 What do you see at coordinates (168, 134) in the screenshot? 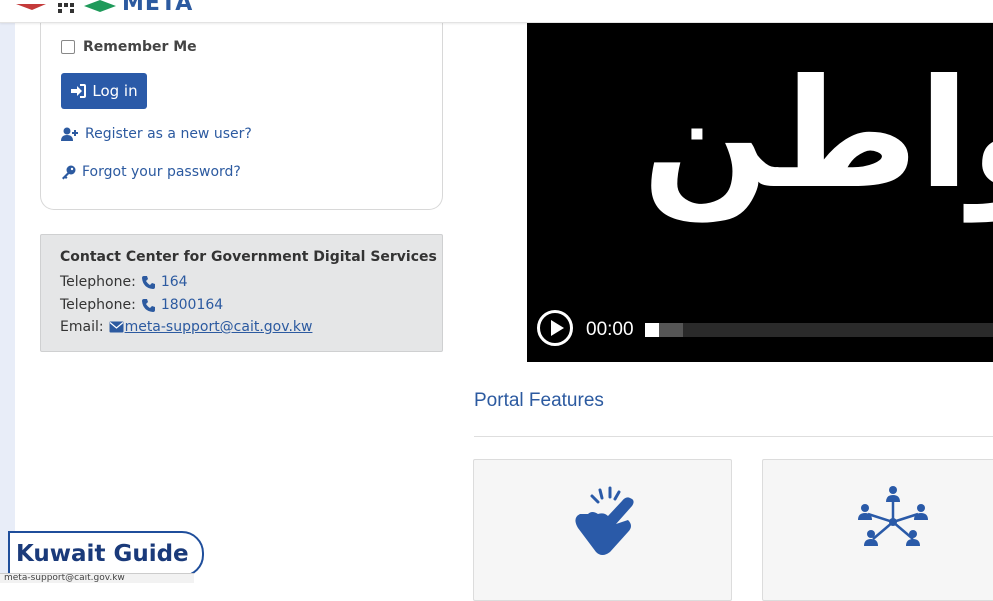
I see `register-link-label: Register as a new user?` at bounding box center [168, 134].